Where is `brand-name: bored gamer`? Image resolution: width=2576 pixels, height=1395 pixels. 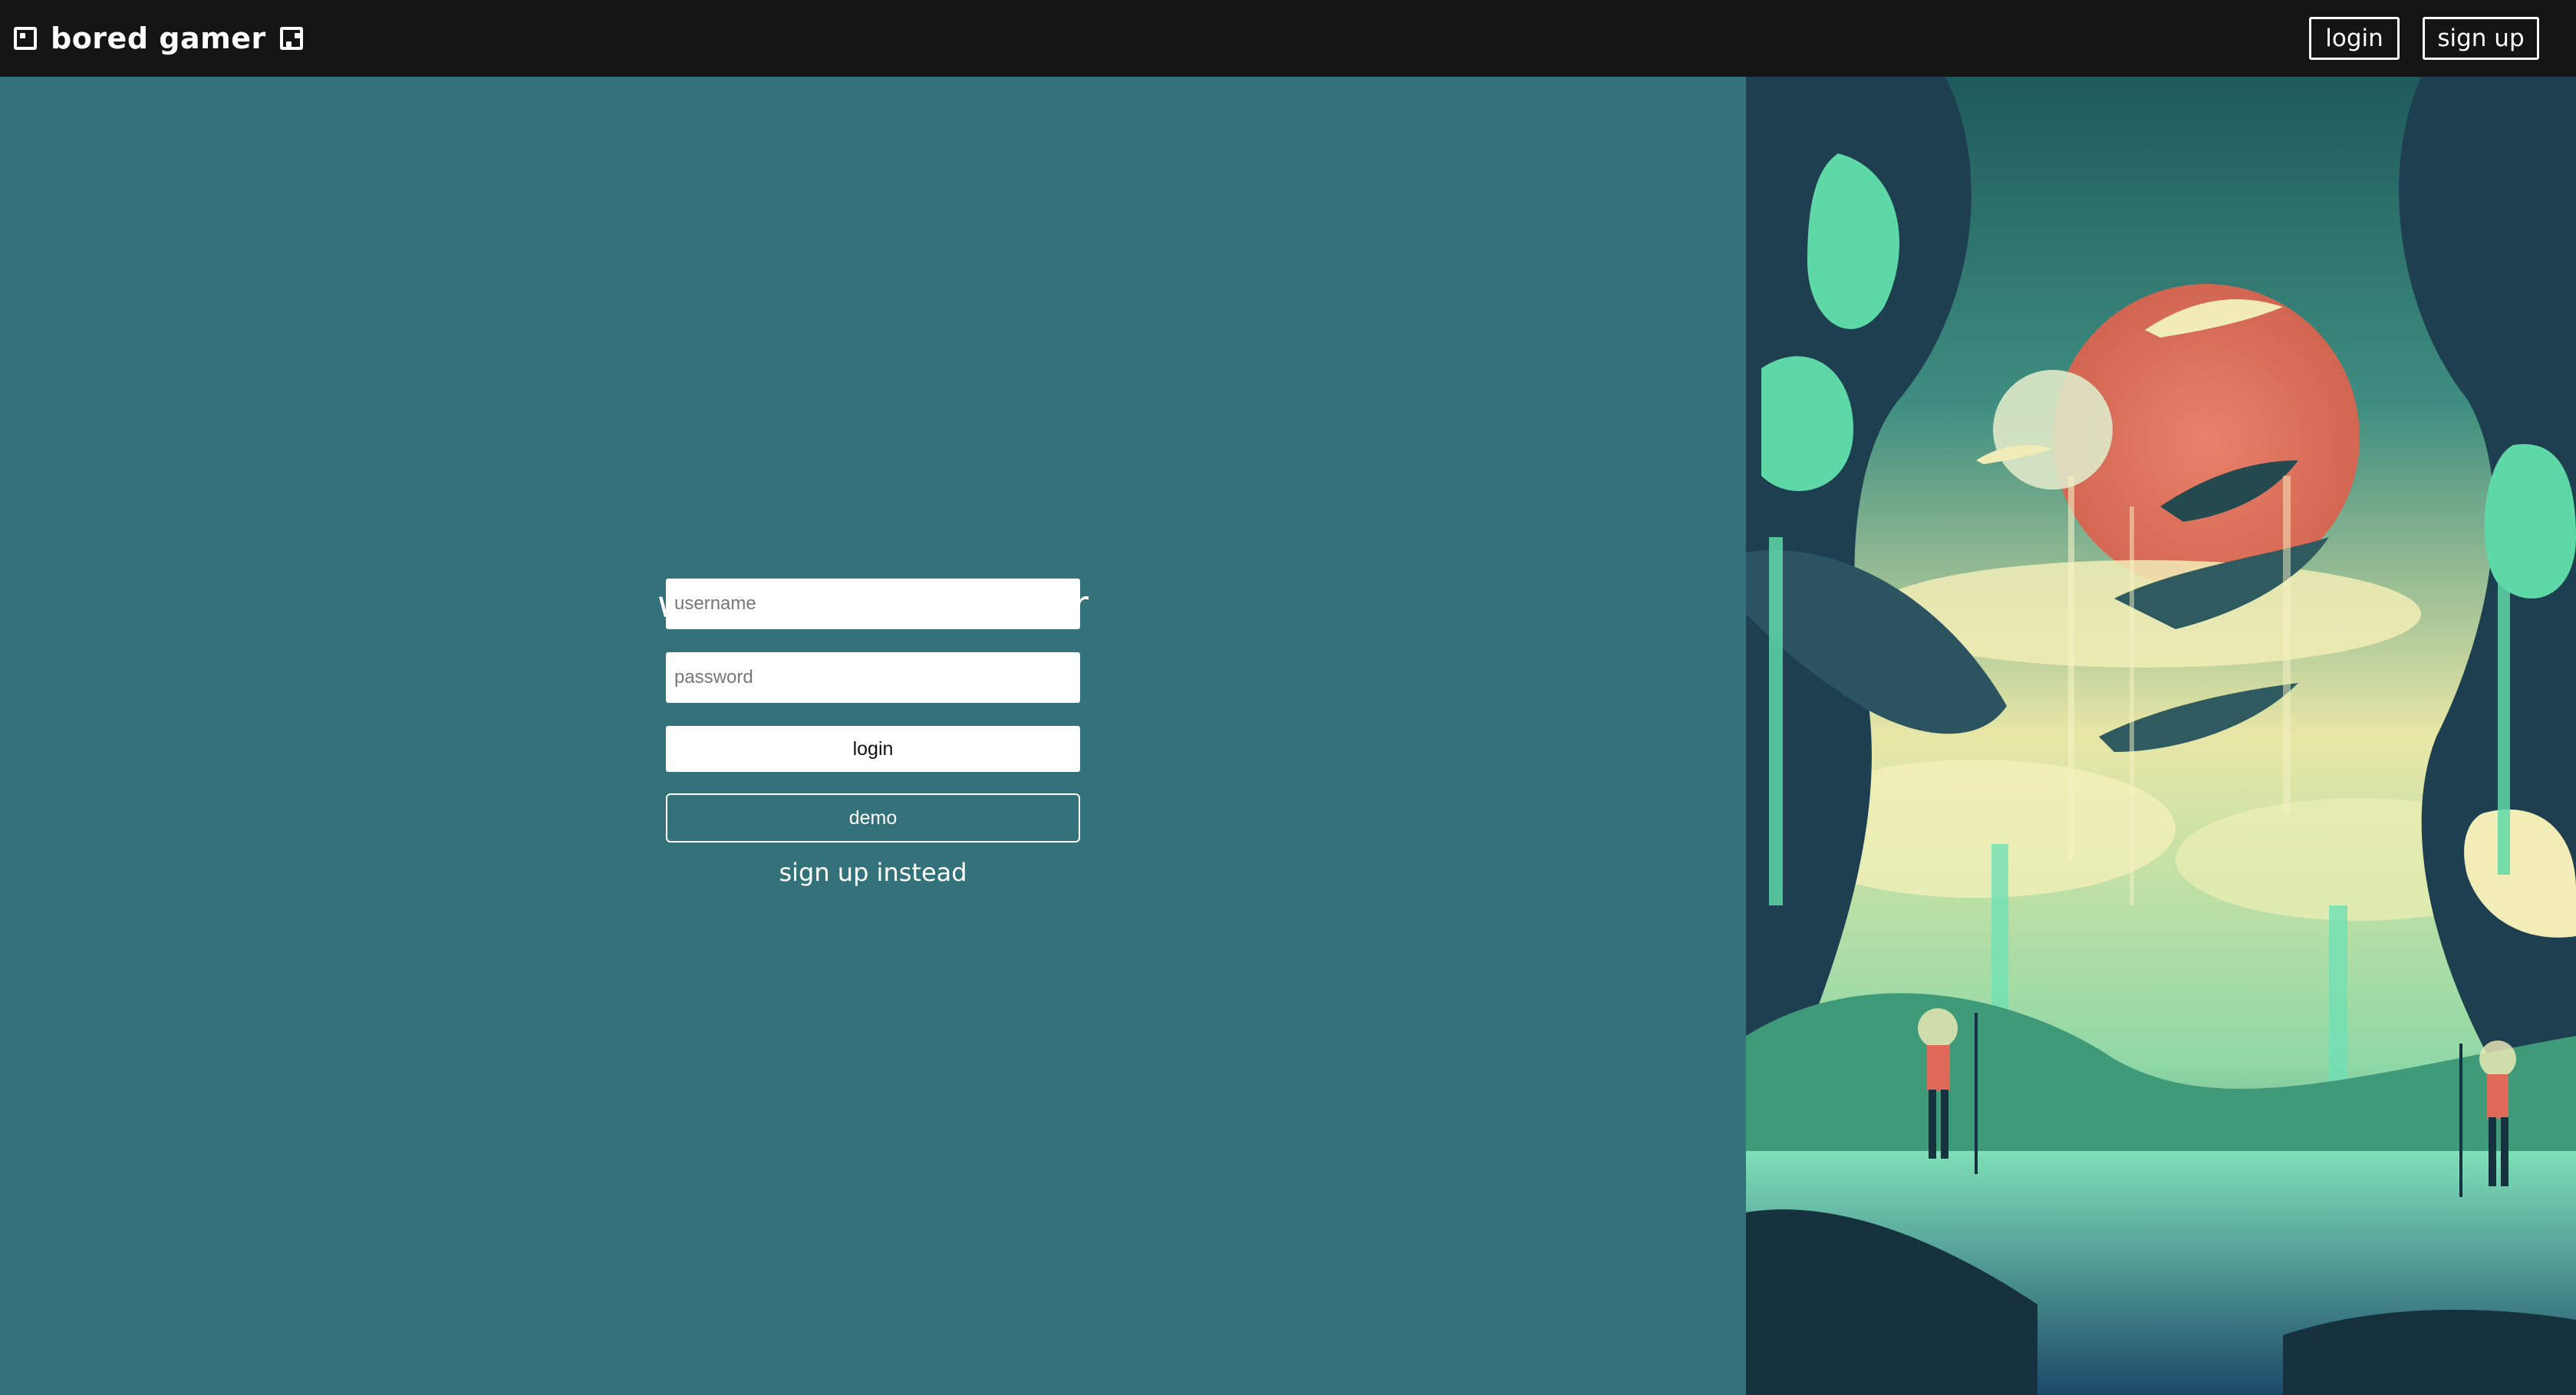 brand-name: bored gamer is located at coordinates (158, 38).